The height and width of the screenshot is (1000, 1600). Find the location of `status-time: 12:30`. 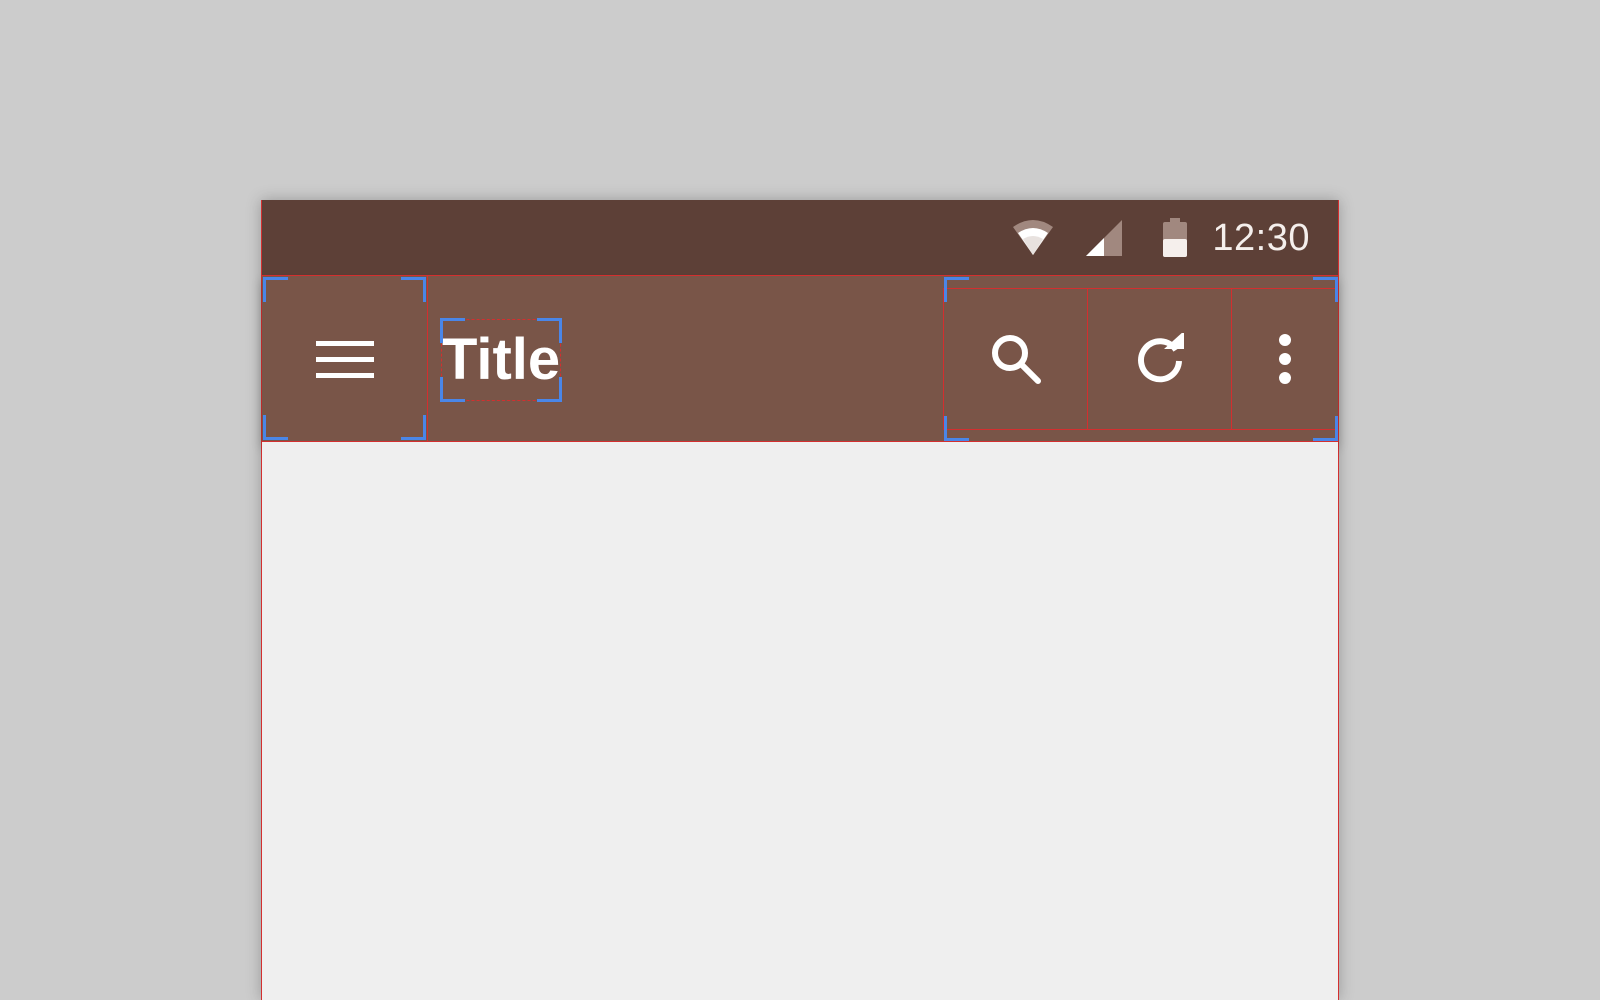

status-time: 12:30 is located at coordinates (1261, 237).